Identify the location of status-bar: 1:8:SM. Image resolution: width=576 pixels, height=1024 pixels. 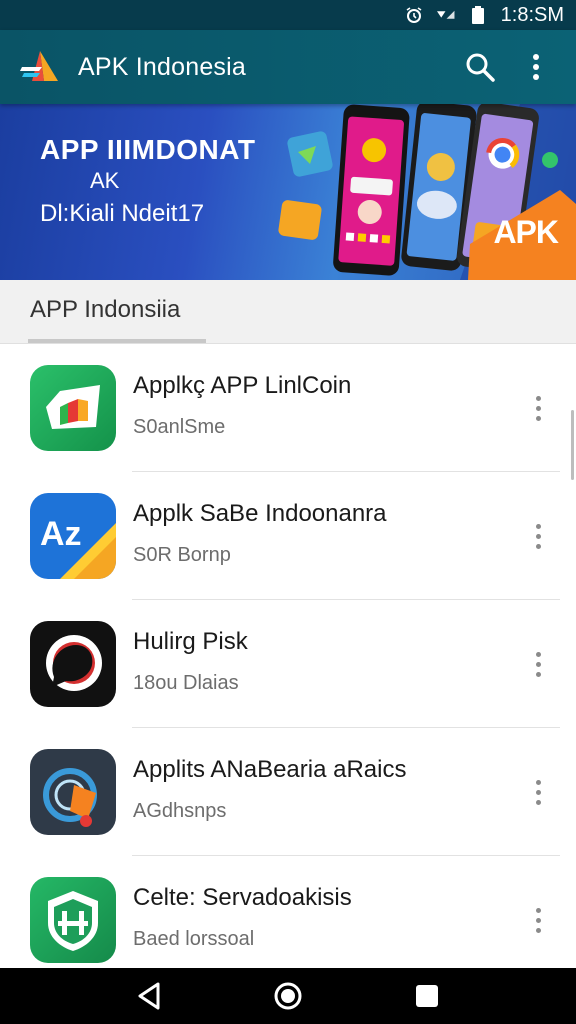
(288, 15).